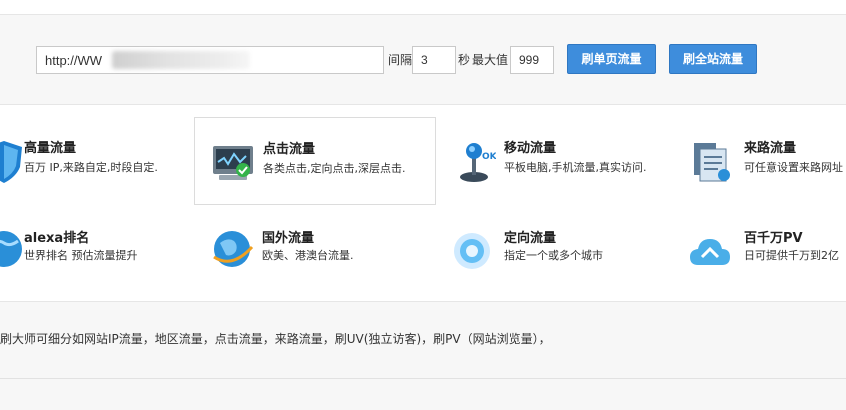  What do you see at coordinates (288, 238) in the screenshot?
I see `feature-title: 国外流量` at bounding box center [288, 238].